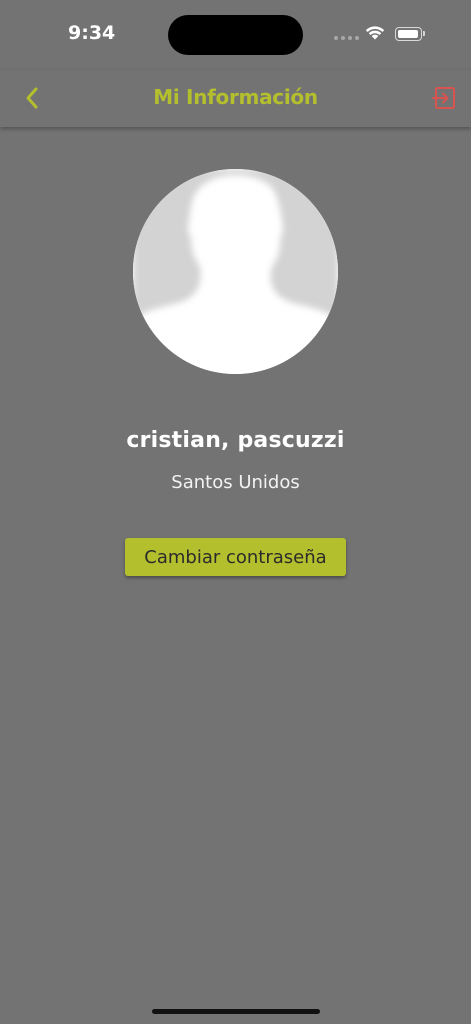  Describe the element at coordinates (235, 482) in the screenshot. I see `user-organization: Santos Unidos` at that location.